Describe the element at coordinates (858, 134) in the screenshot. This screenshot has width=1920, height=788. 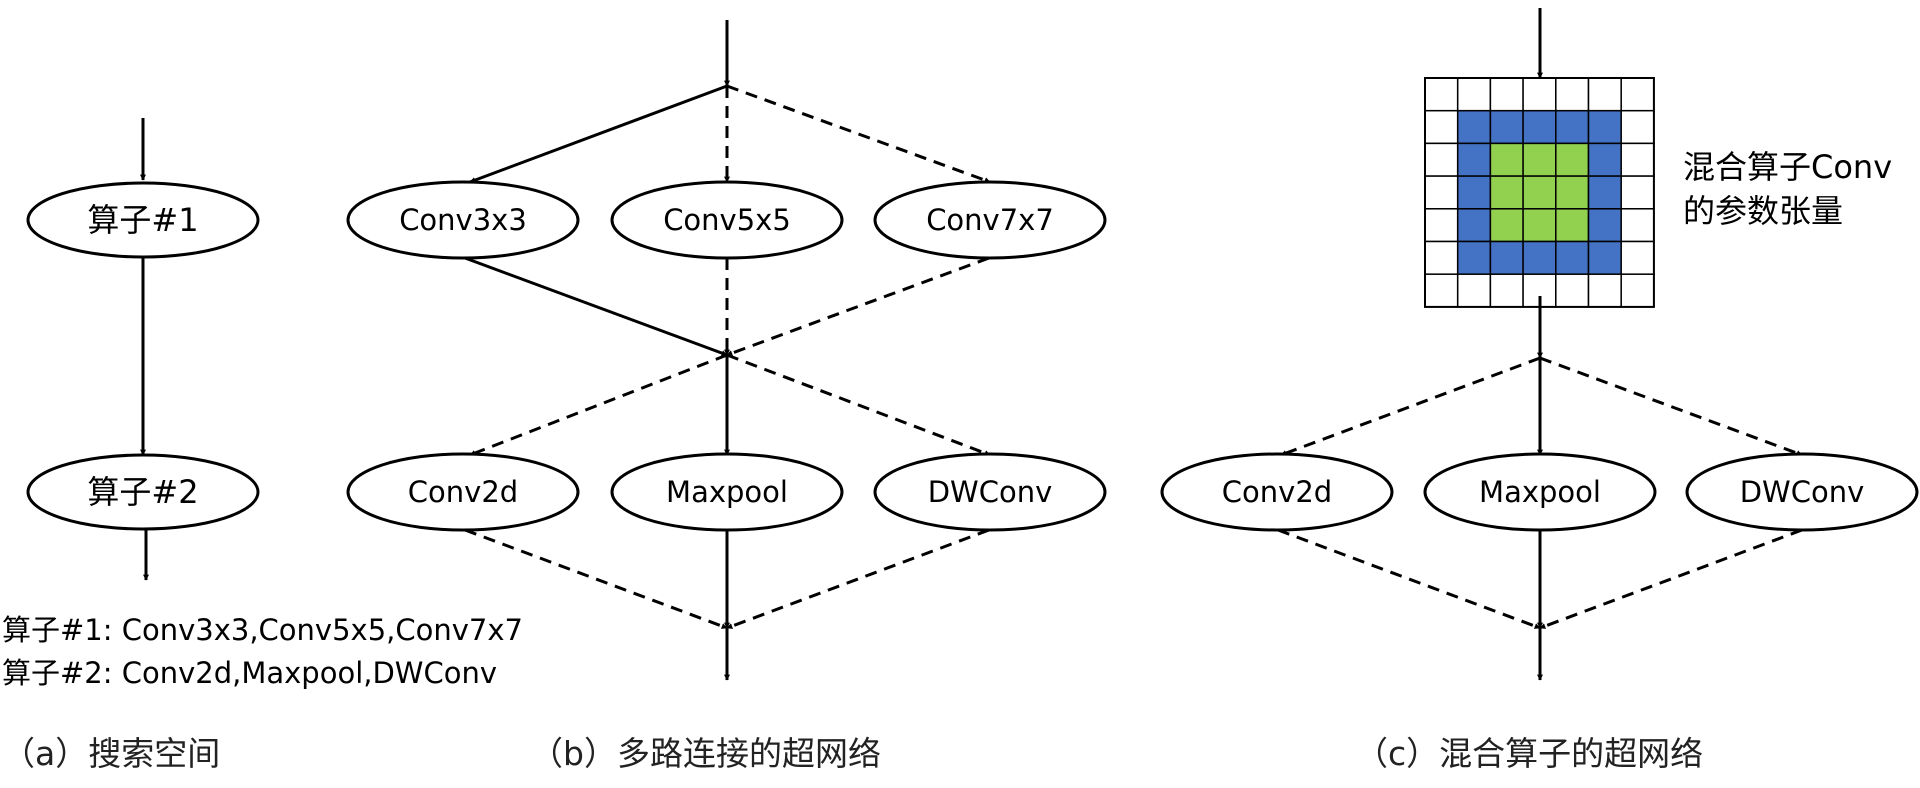
I see `panel-b-edge-to-conv7x7` at that location.